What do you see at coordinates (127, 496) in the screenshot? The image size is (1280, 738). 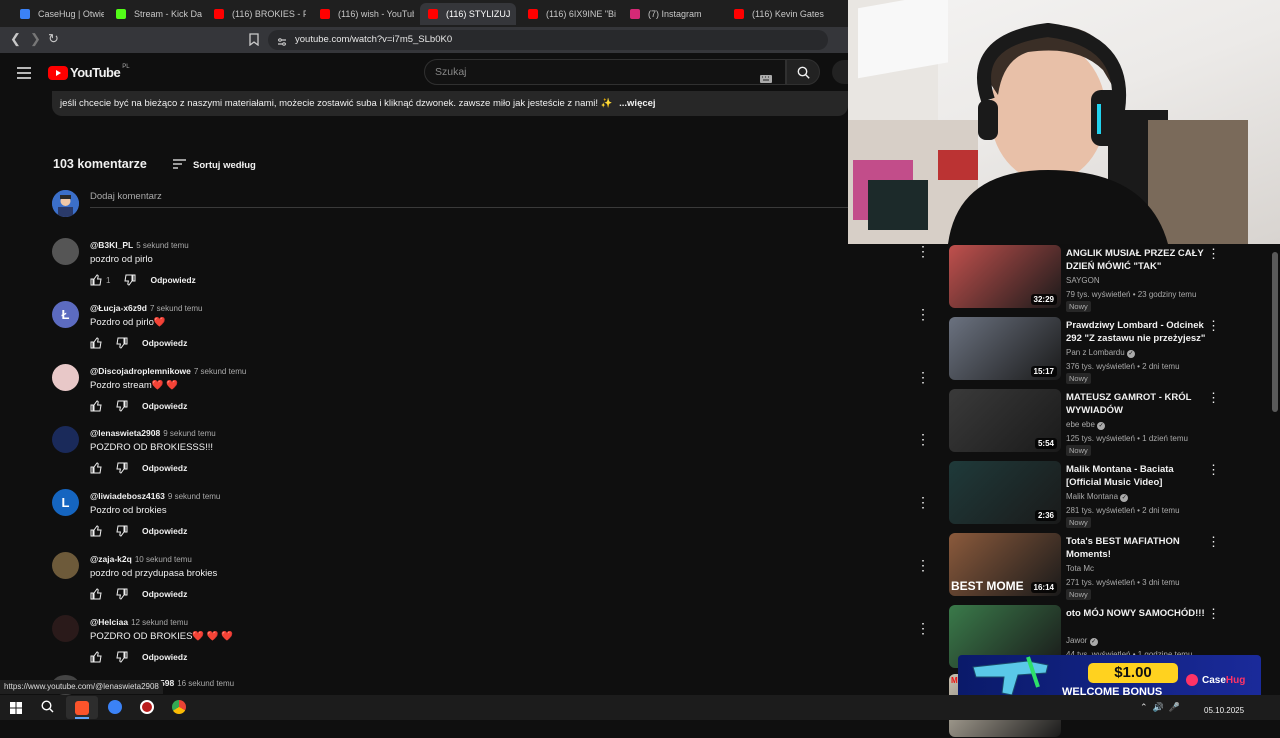 I see `comment-author: @liwiadebosz4163` at bounding box center [127, 496].